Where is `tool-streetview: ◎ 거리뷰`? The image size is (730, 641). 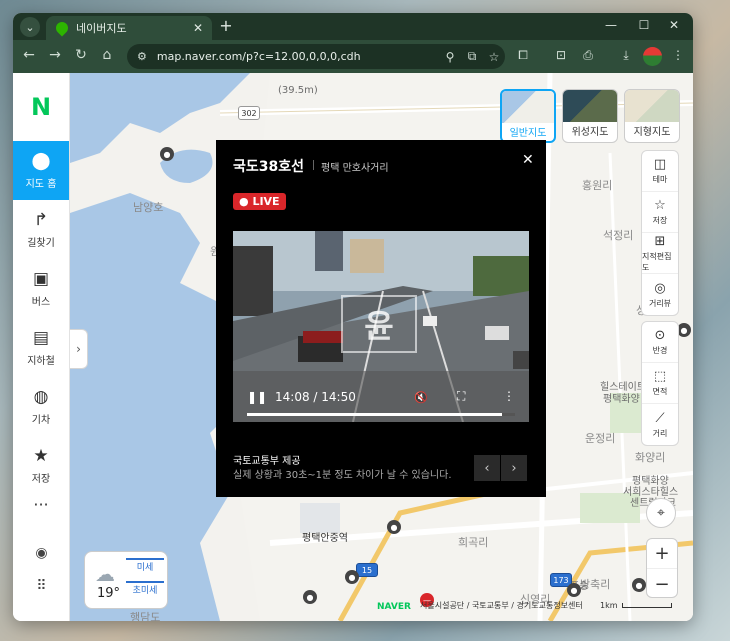
tool-streetview: ◎ 거리뷰 is located at coordinates (660, 294).